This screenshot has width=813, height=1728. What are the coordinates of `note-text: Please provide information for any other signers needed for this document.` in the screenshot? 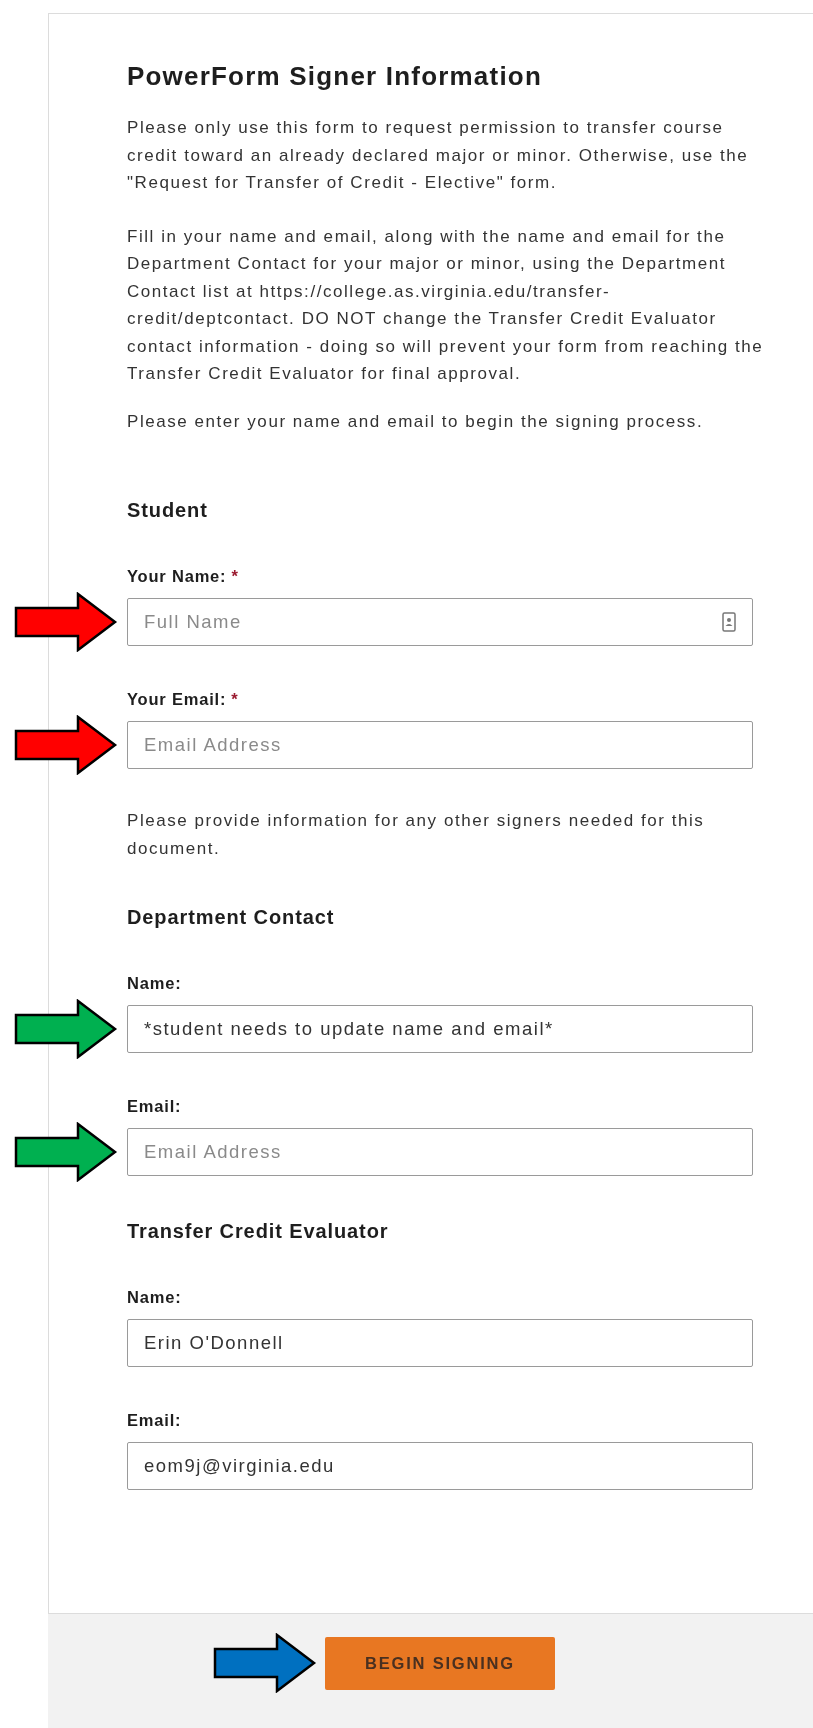 It's located at (416, 835).